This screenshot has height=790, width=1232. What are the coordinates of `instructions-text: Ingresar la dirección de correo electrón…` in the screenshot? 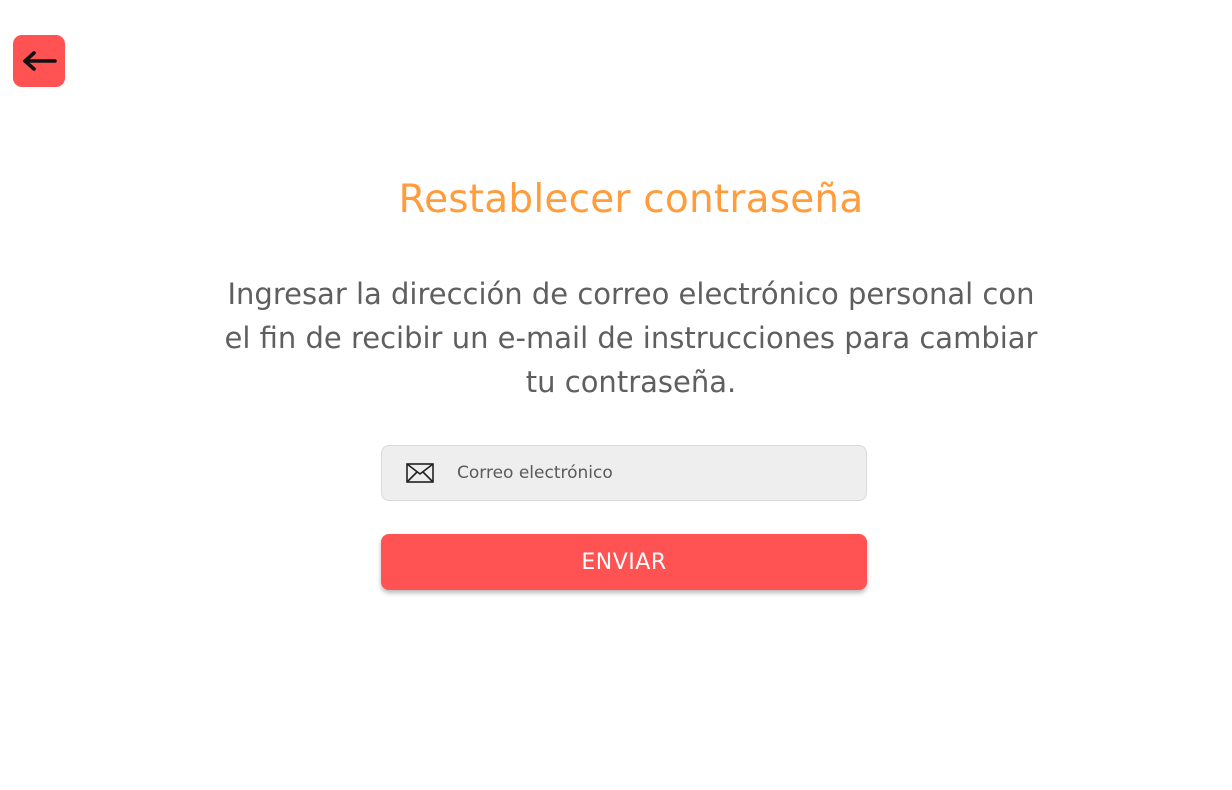 It's located at (631, 338).